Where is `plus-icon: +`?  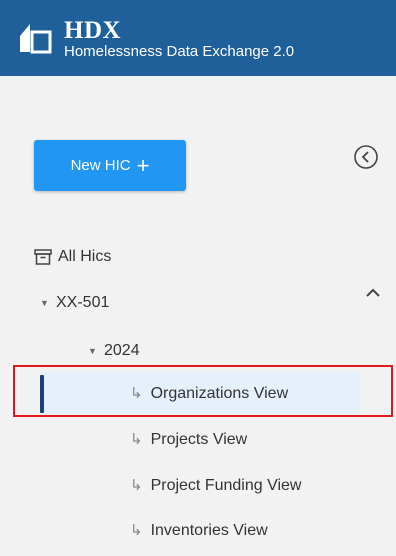 plus-icon: + is located at coordinates (143, 165).